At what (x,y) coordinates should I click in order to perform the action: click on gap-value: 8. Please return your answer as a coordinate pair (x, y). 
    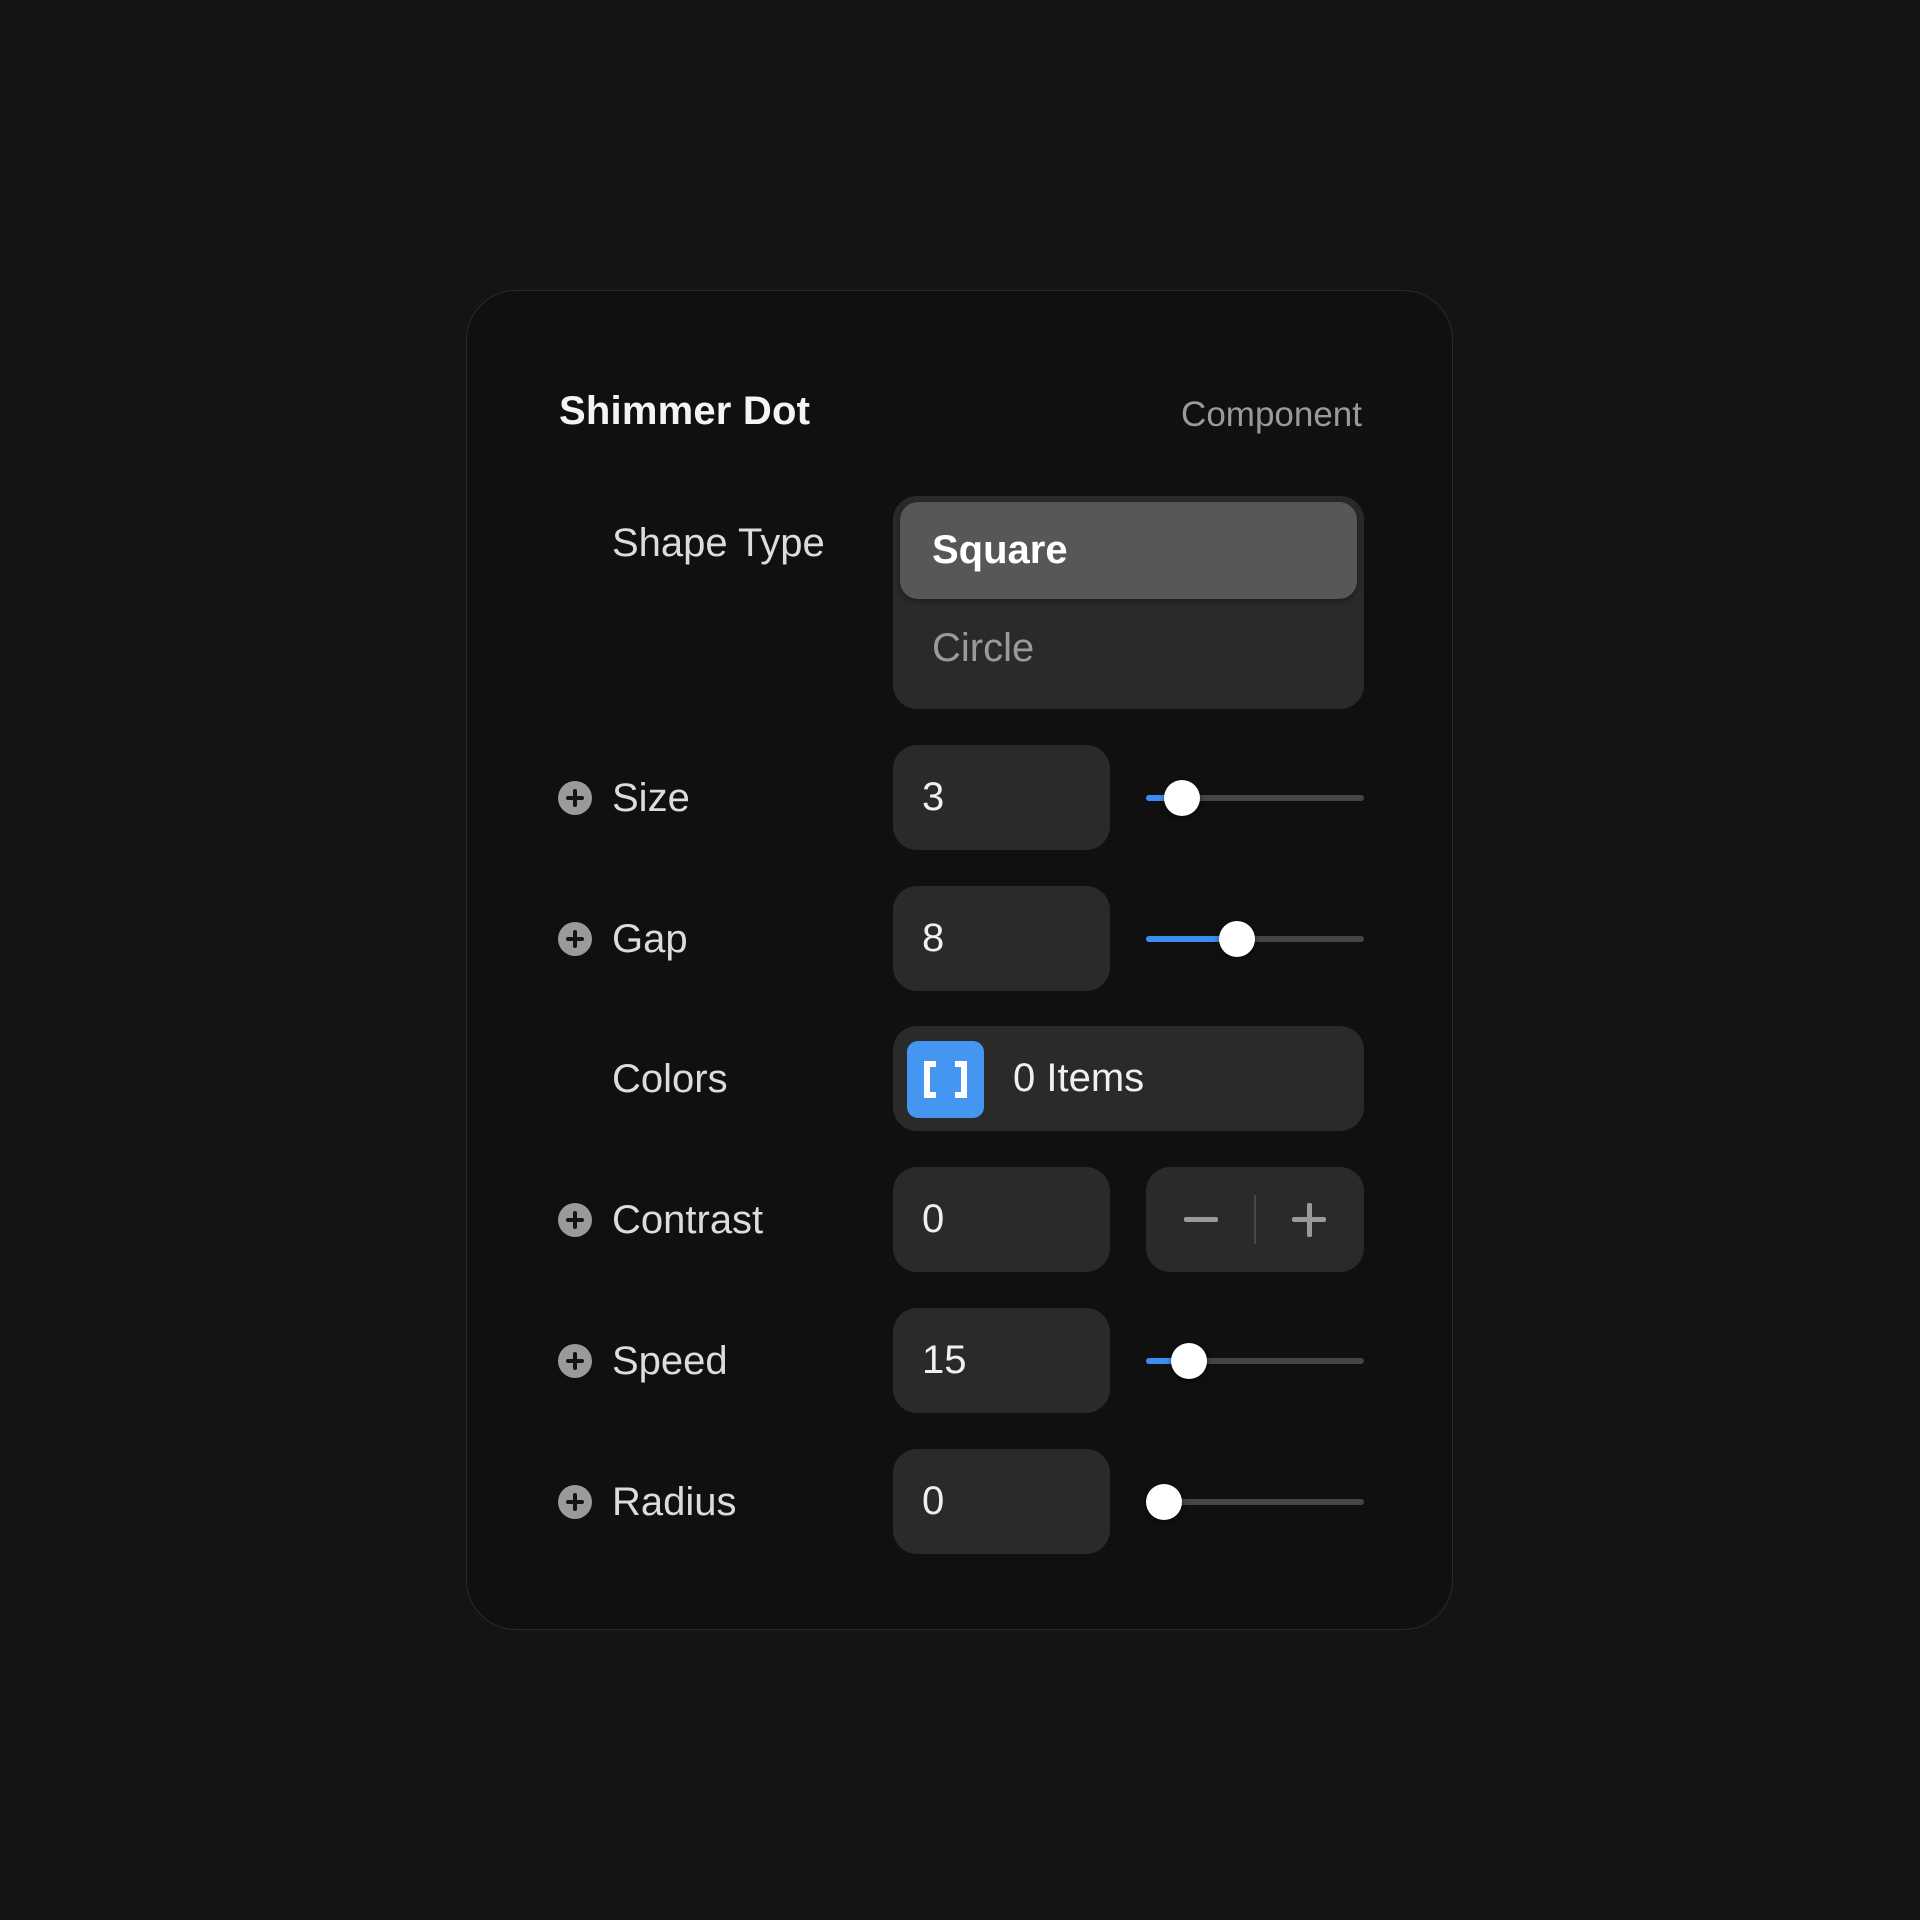
    Looking at the image, I should click on (933, 938).